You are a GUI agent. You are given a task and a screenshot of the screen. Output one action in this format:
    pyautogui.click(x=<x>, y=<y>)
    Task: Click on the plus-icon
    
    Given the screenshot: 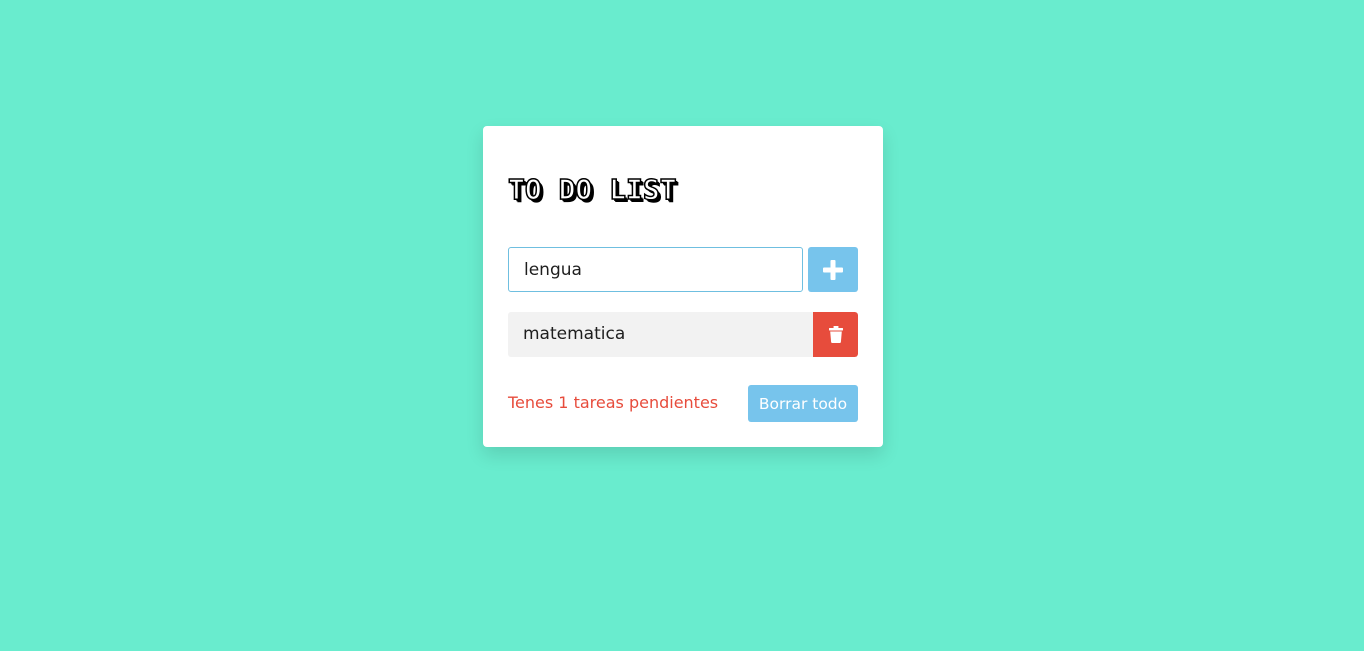 What is the action you would take?
    pyautogui.click(x=833, y=269)
    